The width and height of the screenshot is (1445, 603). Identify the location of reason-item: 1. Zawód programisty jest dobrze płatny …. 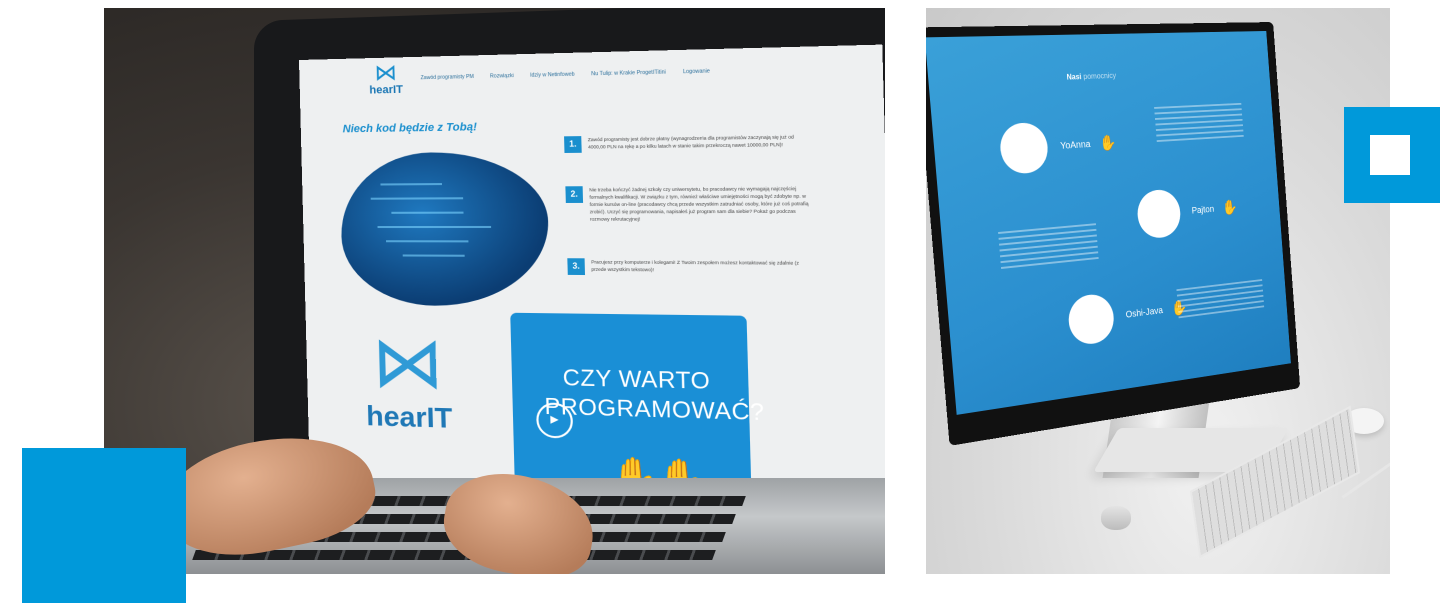
(686, 143).